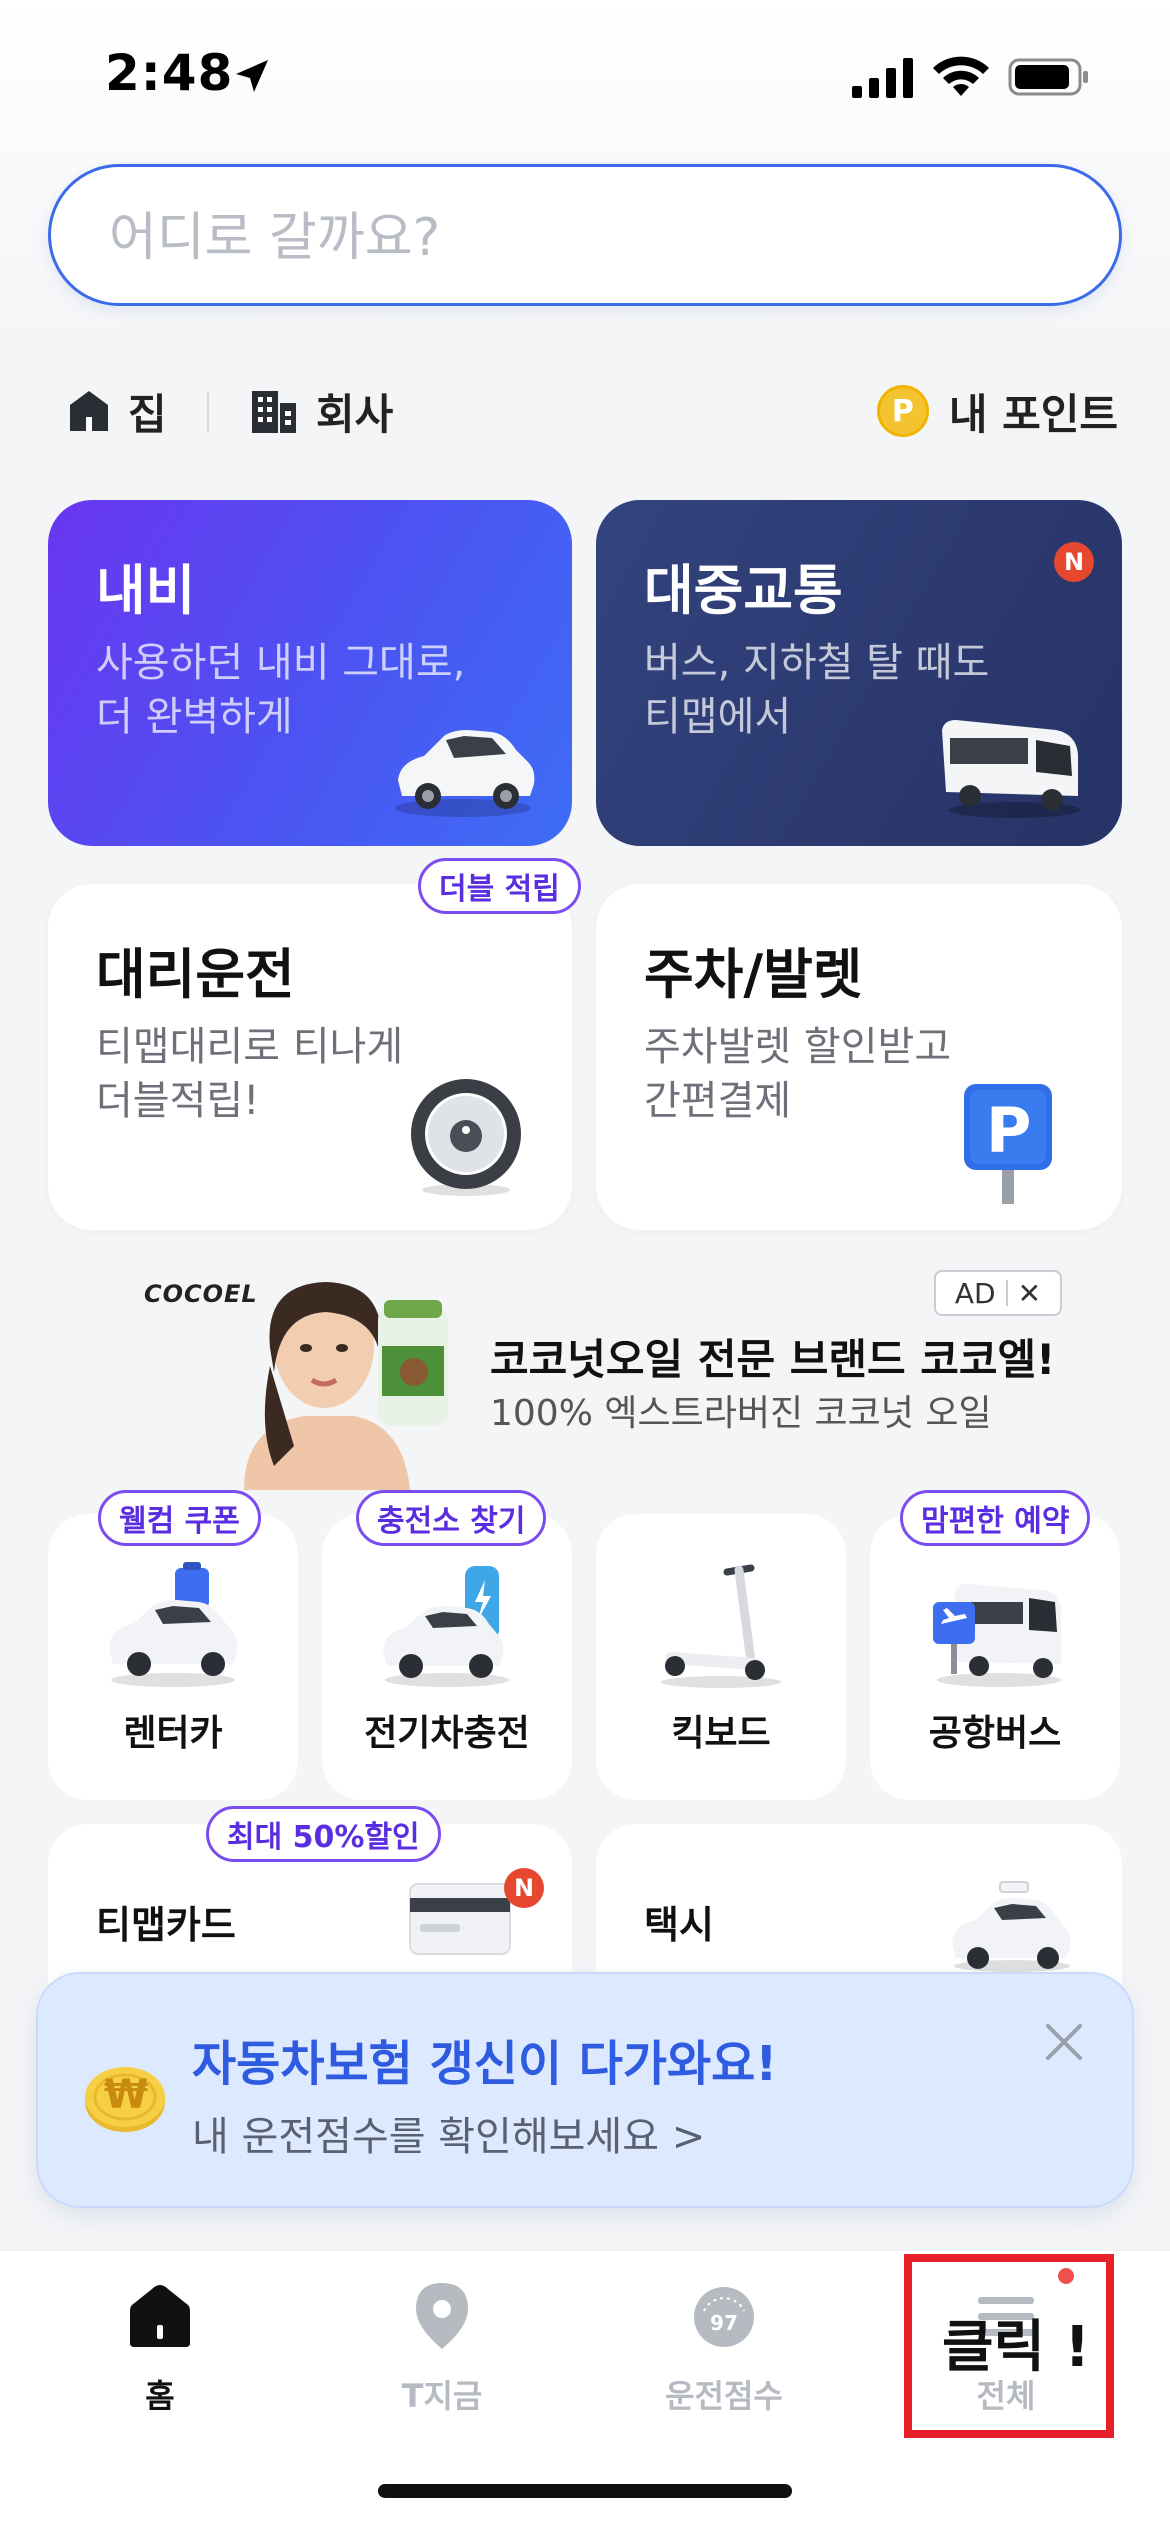 The height and width of the screenshot is (2532, 1170). What do you see at coordinates (485, 2064) in the screenshot?
I see `banner-title: 자동차보험 갱신이 다가와요!` at bounding box center [485, 2064].